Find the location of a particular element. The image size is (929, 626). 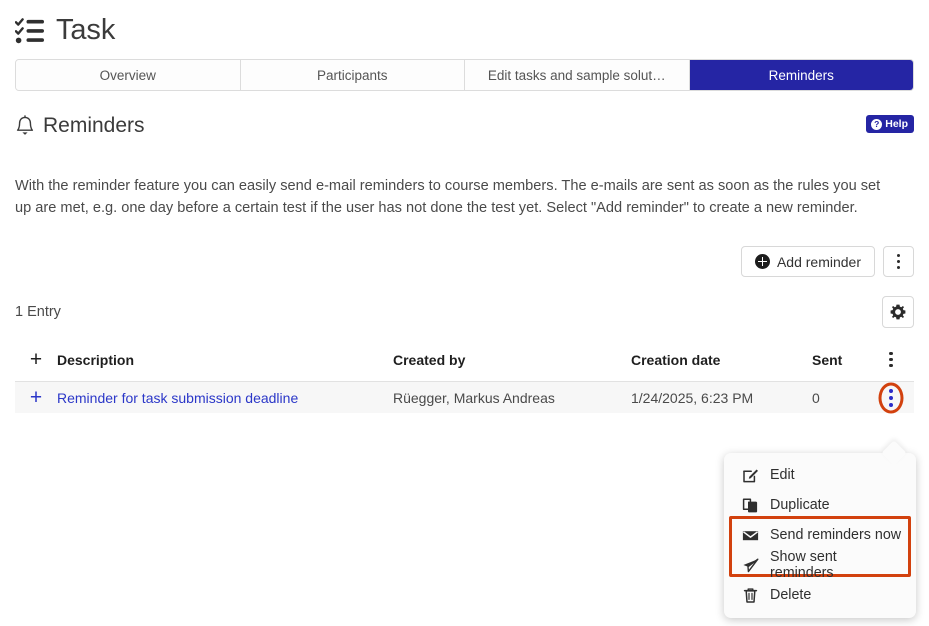

question-circle-icon: ? is located at coordinates (877, 124).